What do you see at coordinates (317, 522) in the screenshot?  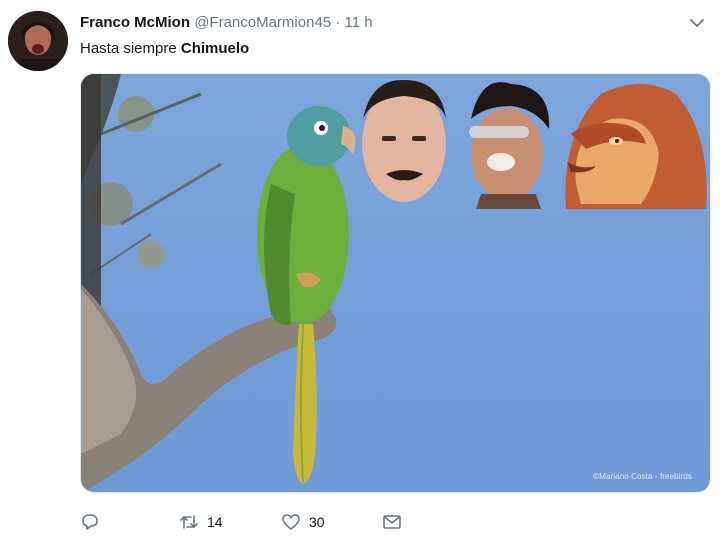 I see `like-count: 30` at bounding box center [317, 522].